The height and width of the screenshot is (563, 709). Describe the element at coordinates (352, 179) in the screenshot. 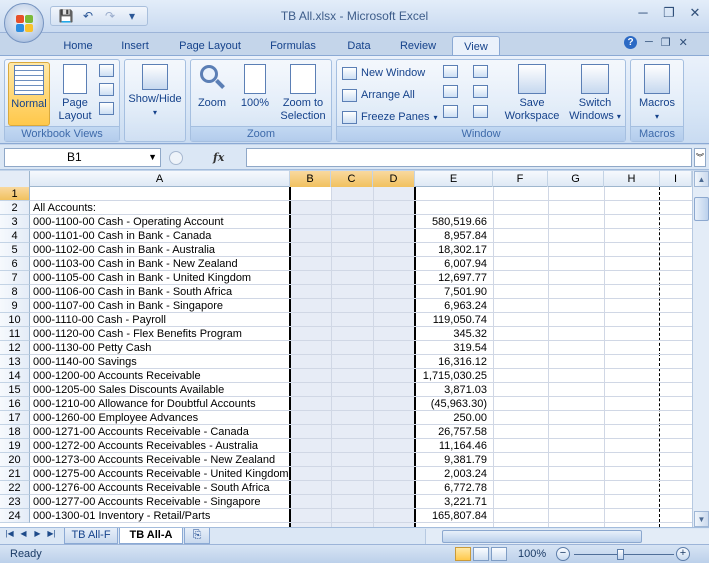

I see `column-header-c: C` at that location.